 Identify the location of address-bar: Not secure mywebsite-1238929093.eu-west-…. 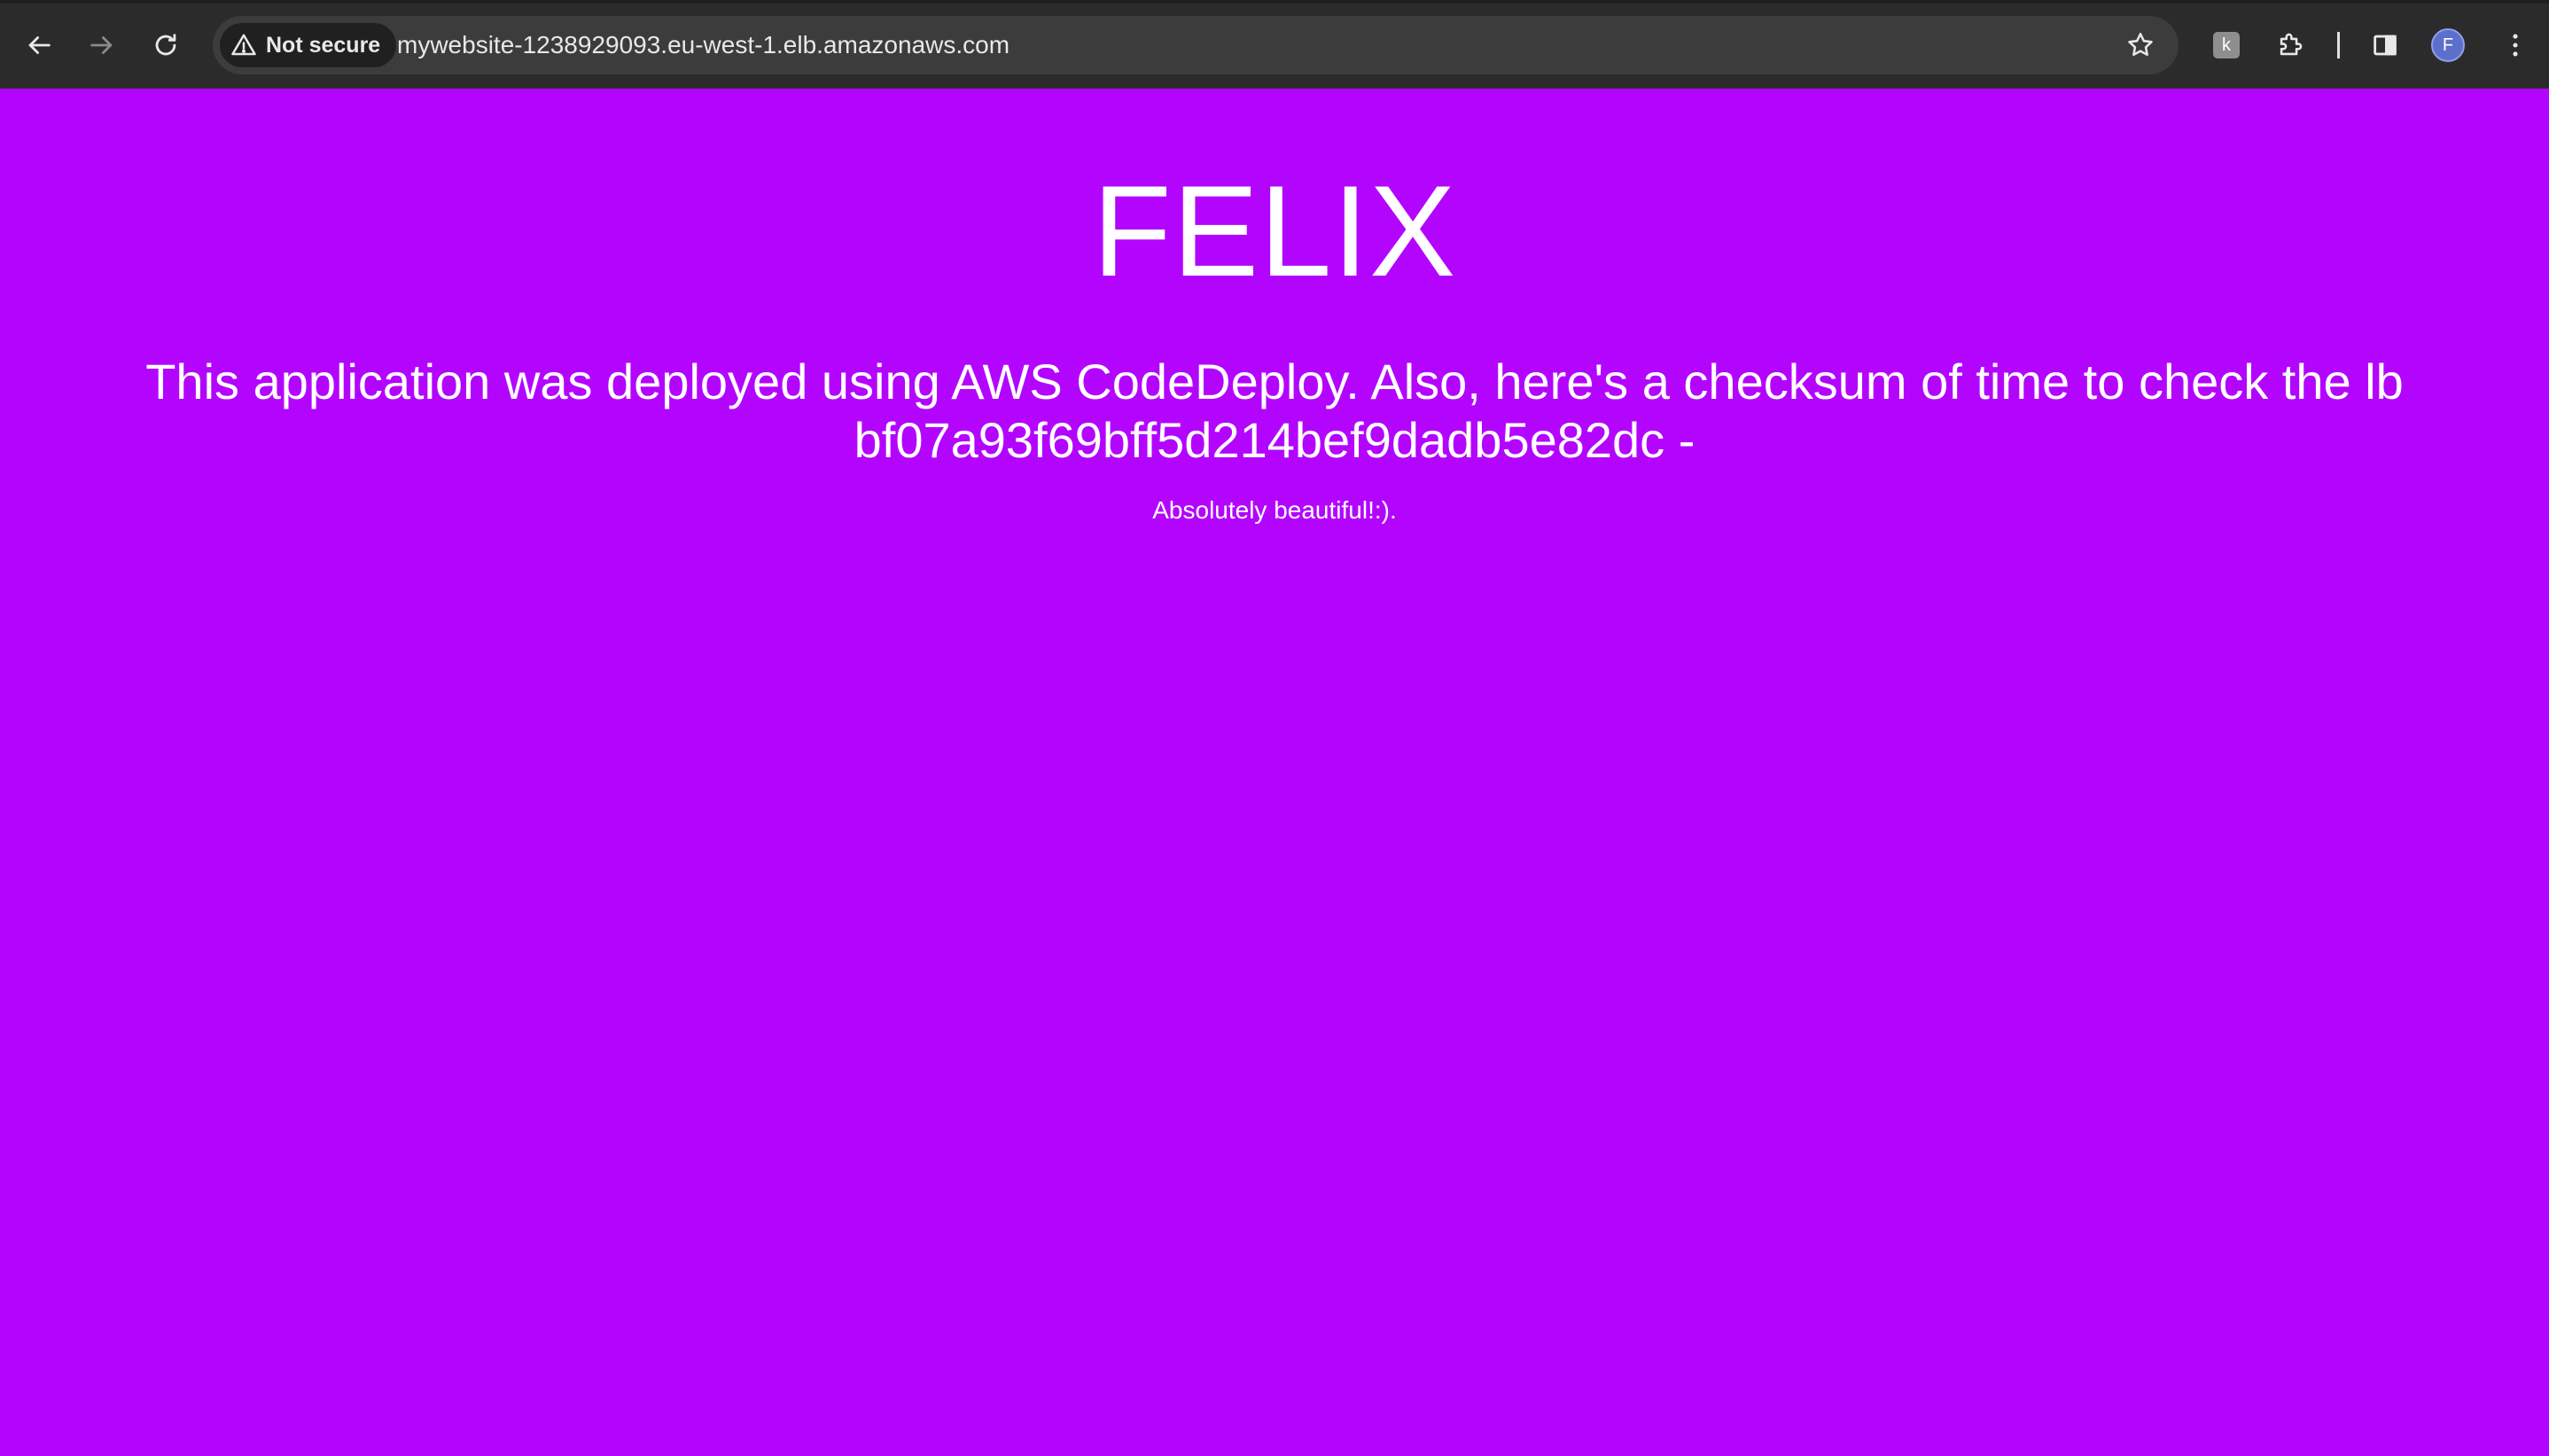
(1196, 45).